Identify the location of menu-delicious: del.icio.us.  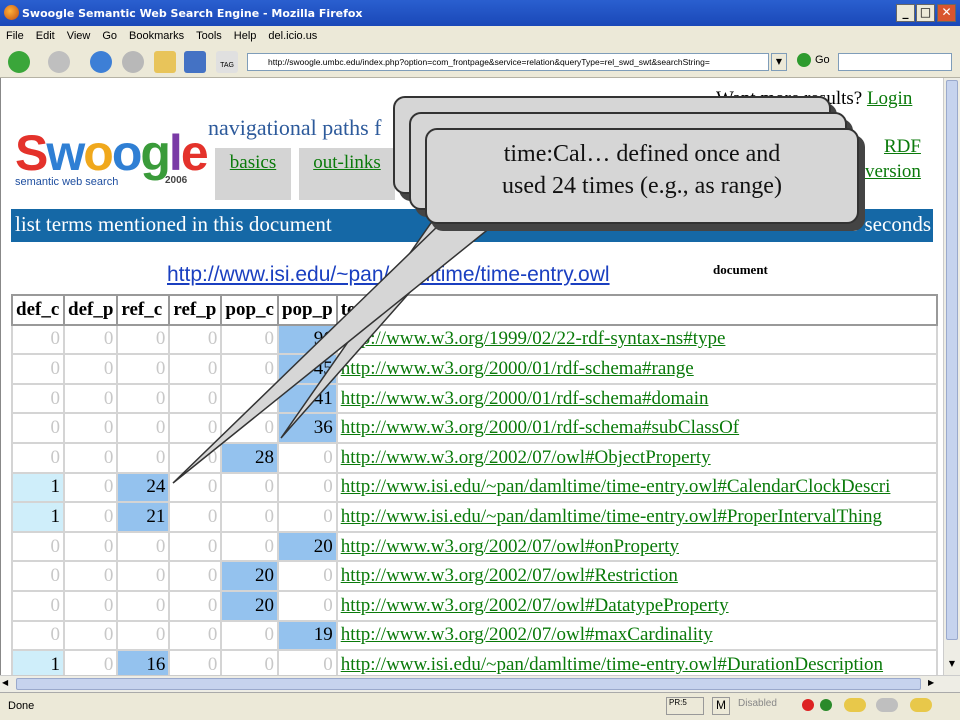
(292, 36).